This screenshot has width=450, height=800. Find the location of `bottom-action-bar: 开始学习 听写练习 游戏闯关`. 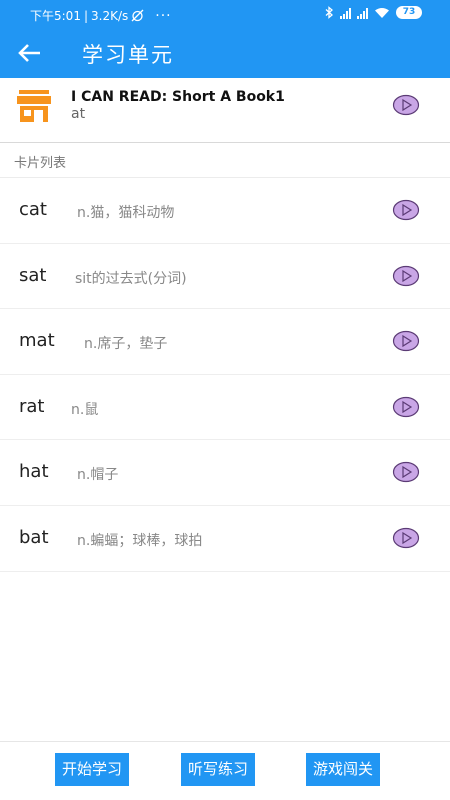

bottom-action-bar: 开始学习 听写练习 游戏闯关 is located at coordinates (225, 770).